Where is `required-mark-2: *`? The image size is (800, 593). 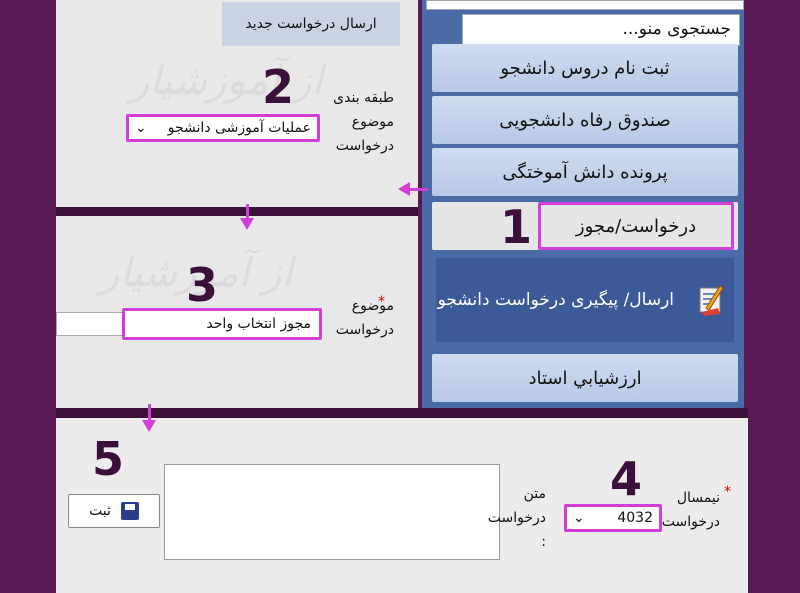
required-mark-2: * is located at coordinates (727, 492).